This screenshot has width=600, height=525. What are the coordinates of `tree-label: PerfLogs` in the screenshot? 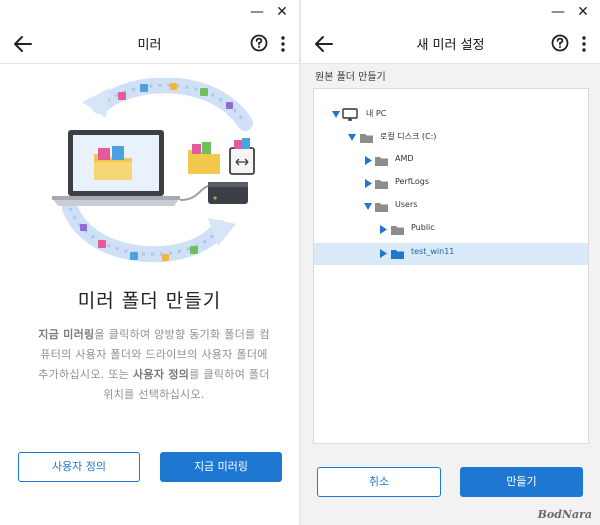 It's located at (412, 181).